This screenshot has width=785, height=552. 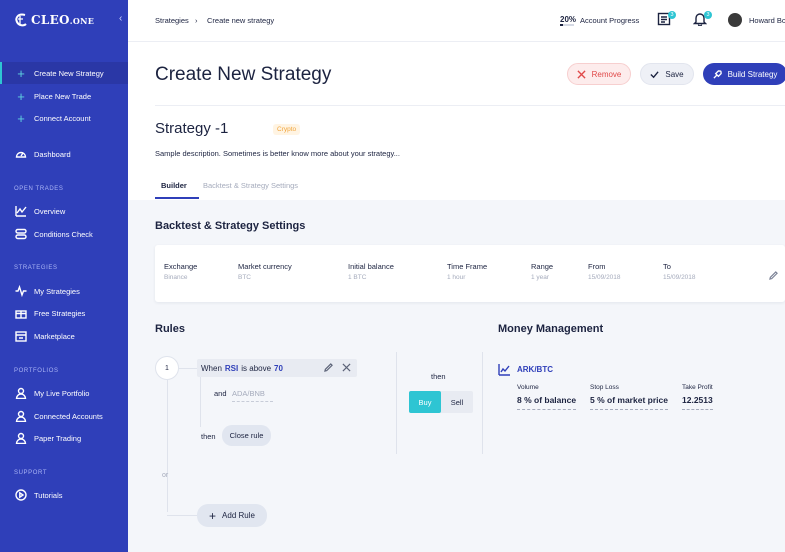 I want to click on sidebar-item-my-strategies: My Strategies, so click(x=64, y=291).